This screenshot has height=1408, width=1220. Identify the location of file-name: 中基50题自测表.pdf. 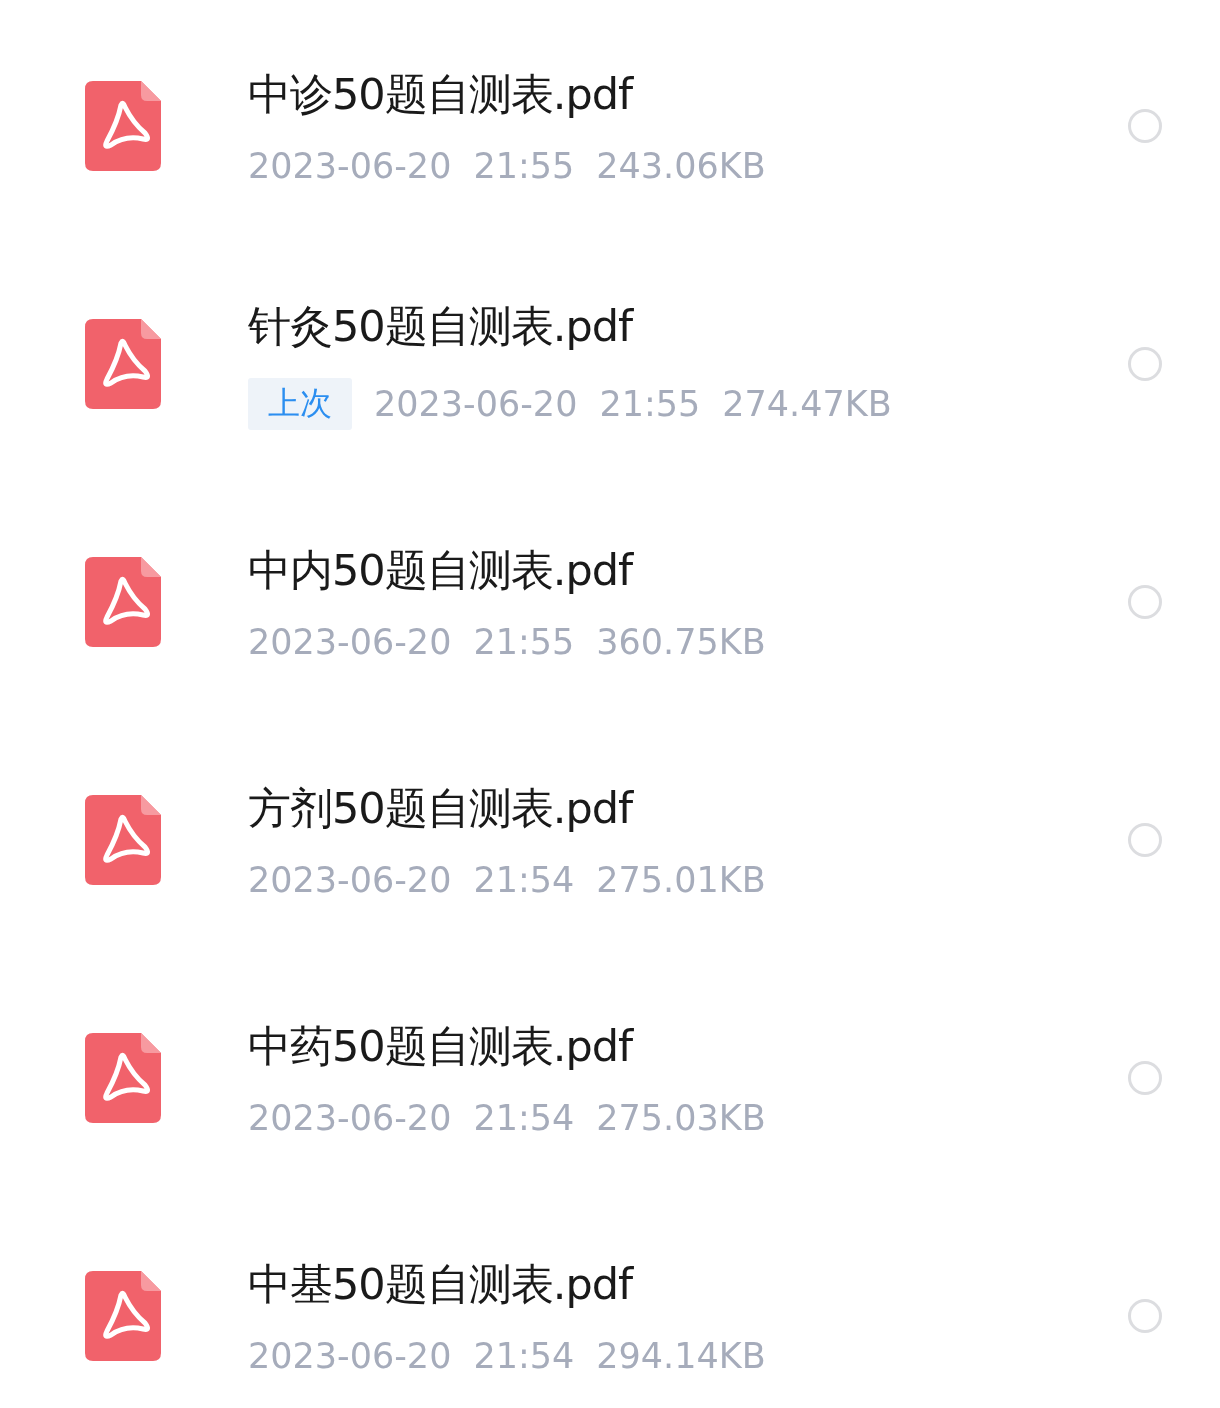
(688, 1285).